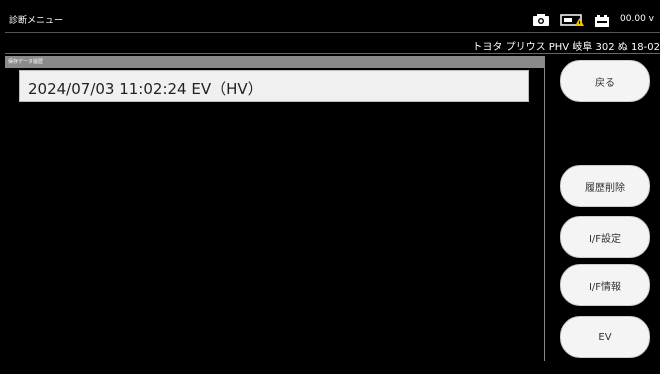 Image resolution: width=660 pixels, height=374 pixels. Describe the element at coordinates (605, 186) in the screenshot. I see `delete-history-button: 履歴削除` at that location.